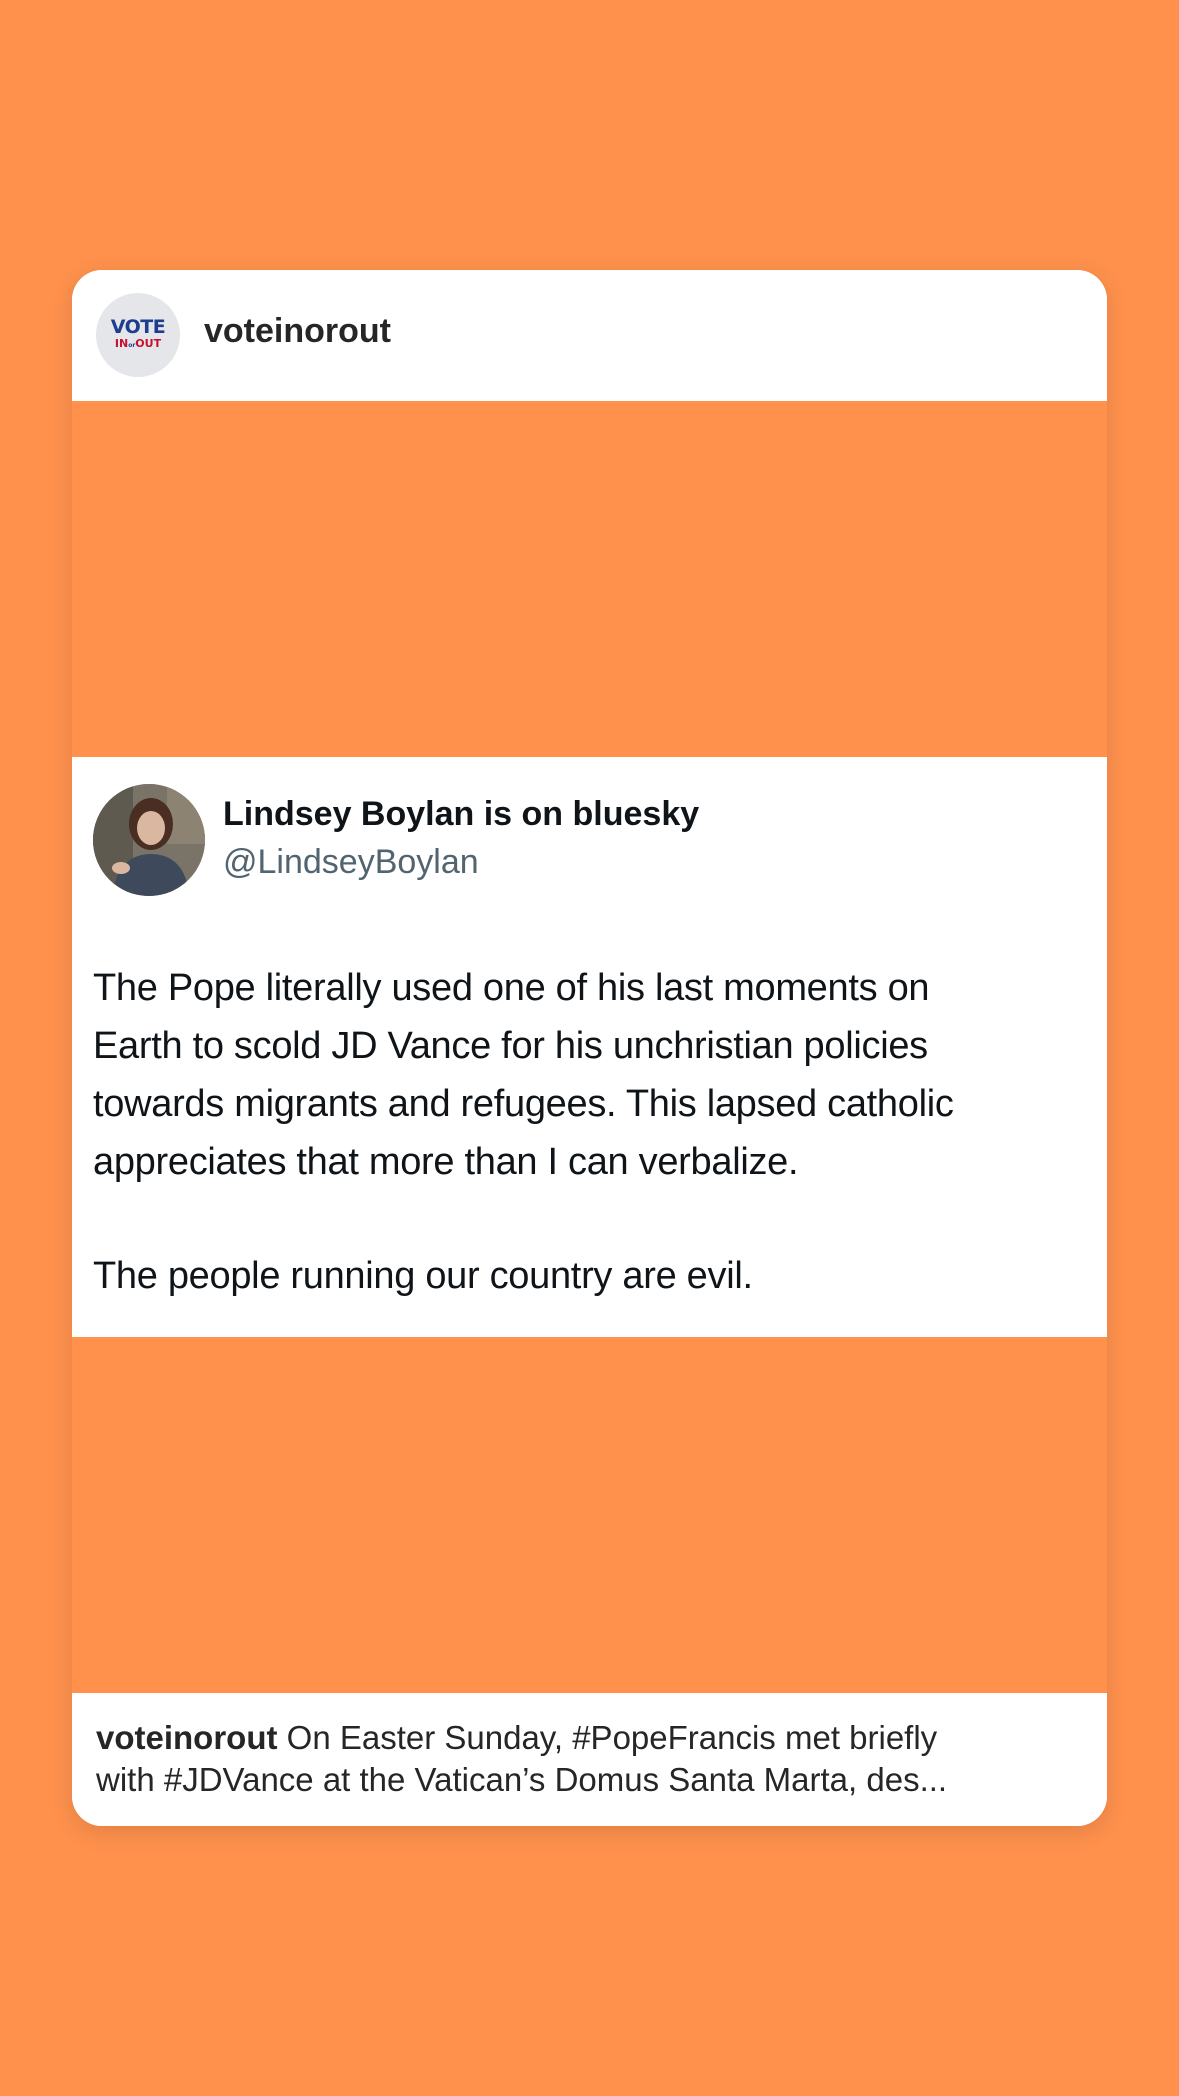 This screenshot has width=1179, height=2096. I want to click on tweet-author-handle: @LindseyBoylan, so click(351, 862).